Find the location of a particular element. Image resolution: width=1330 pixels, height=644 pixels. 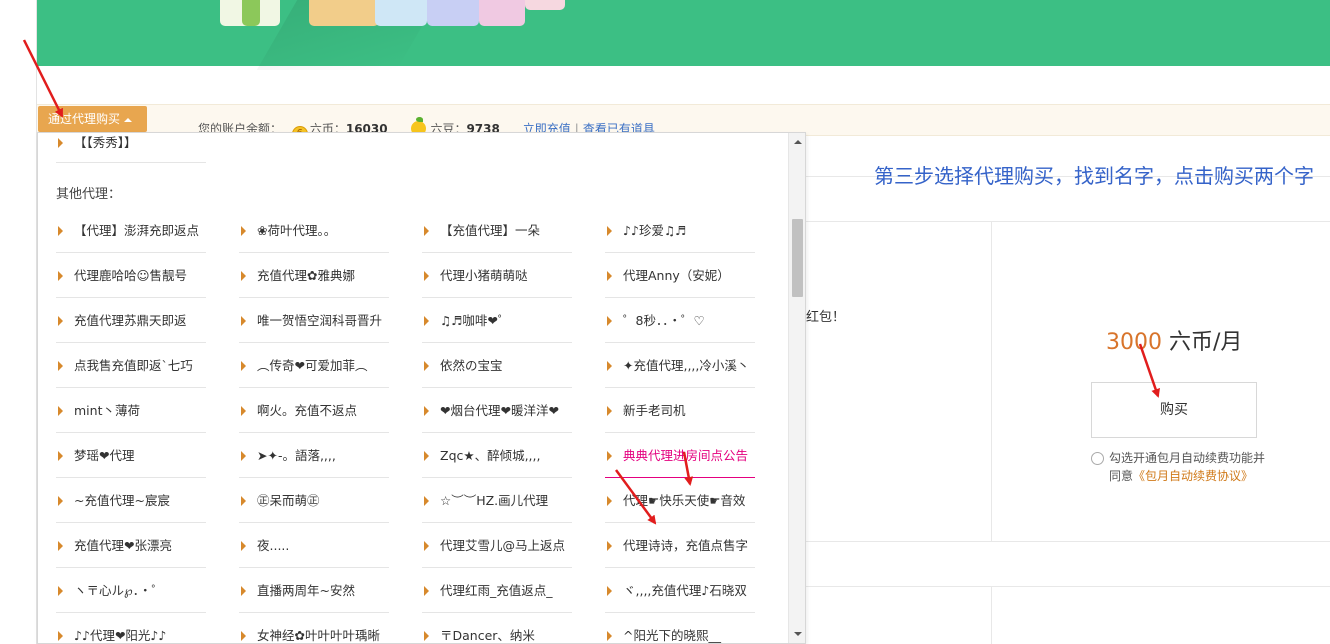

agent-name: 代理☛快乐天使☛音效 is located at coordinates (684, 500).